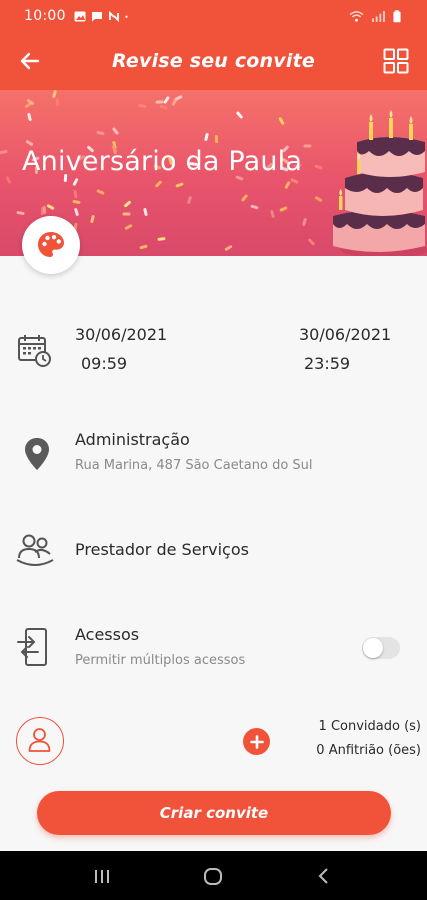  I want to click on back-icon, so click(324, 876).